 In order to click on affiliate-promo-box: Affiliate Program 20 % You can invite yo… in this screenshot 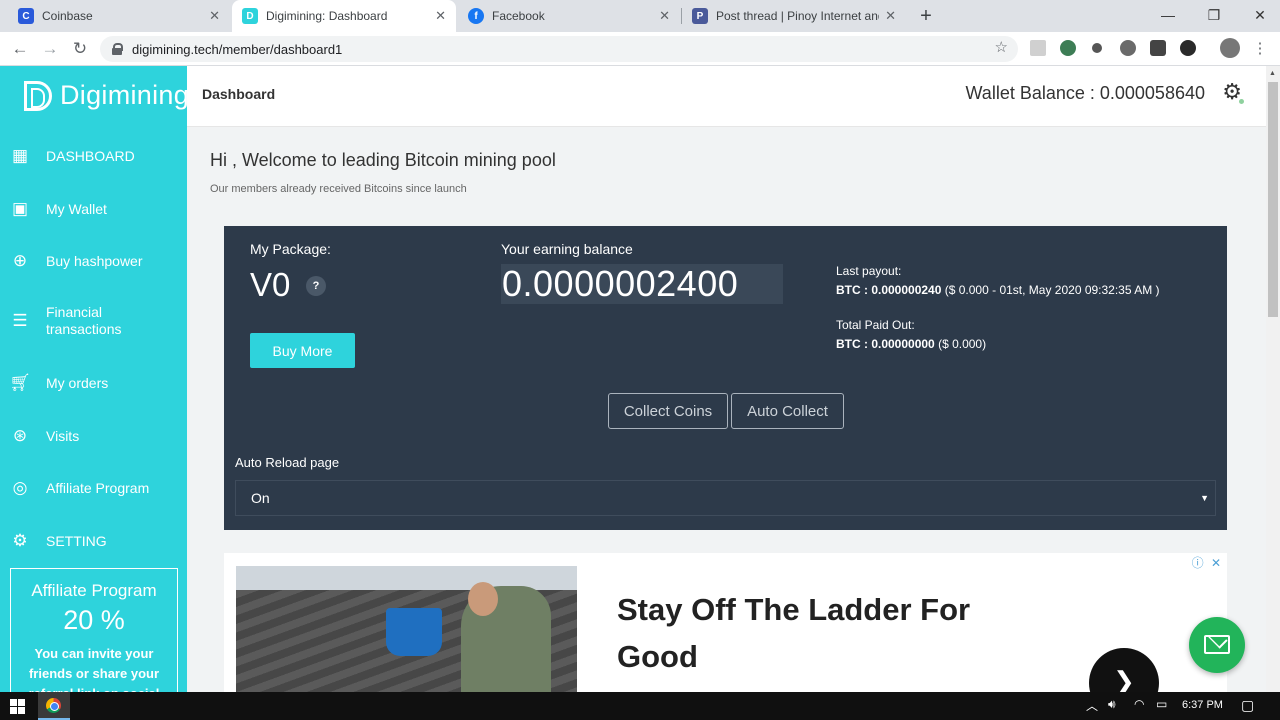, I will do `click(94, 630)`.